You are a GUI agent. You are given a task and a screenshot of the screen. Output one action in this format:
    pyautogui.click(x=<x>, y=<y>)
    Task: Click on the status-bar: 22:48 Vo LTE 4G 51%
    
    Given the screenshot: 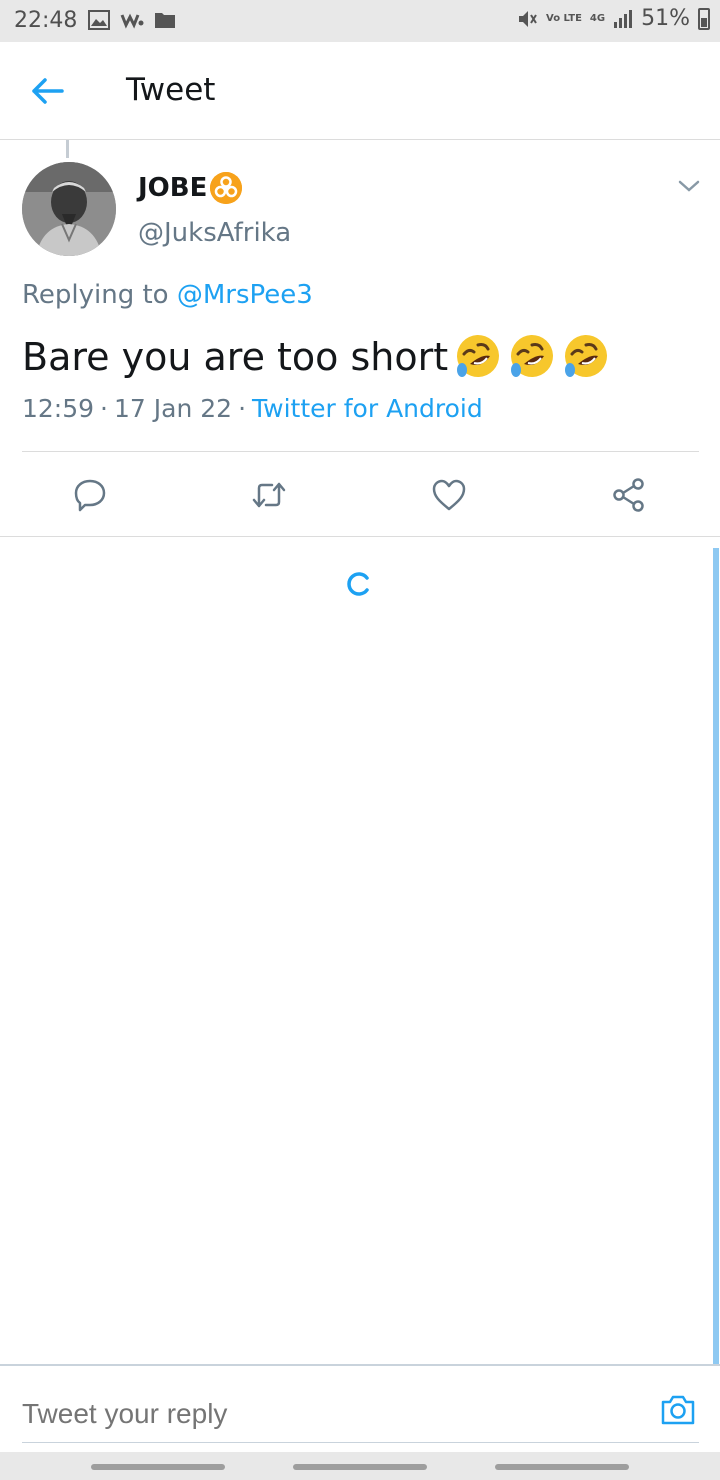 What is the action you would take?
    pyautogui.click(x=360, y=21)
    